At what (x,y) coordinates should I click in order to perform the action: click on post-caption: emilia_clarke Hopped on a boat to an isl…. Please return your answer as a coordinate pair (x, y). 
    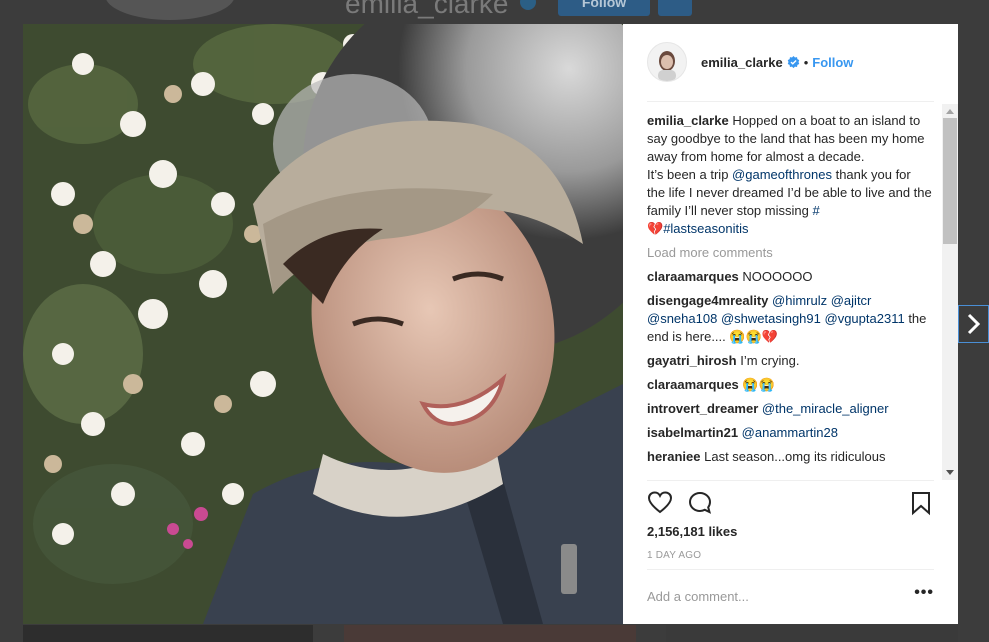
    Looking at the image, I should click on (789, 175).